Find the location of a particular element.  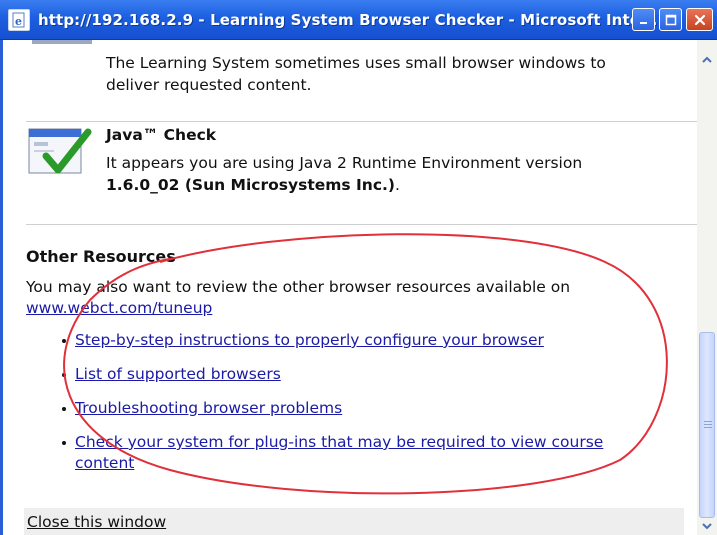

svg-text: e is located at coordinates (18, 21).